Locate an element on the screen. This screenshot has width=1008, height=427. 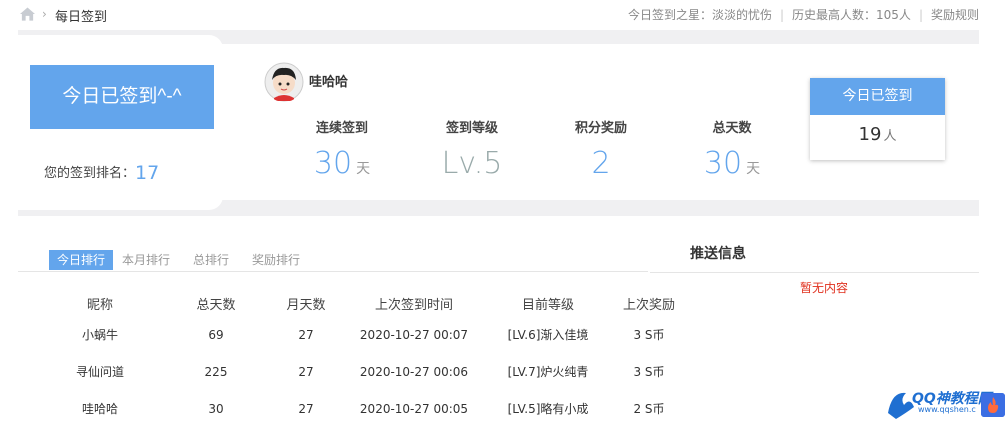
my-rank: 您的签到排名：17 is located at coordinates (104, 173).